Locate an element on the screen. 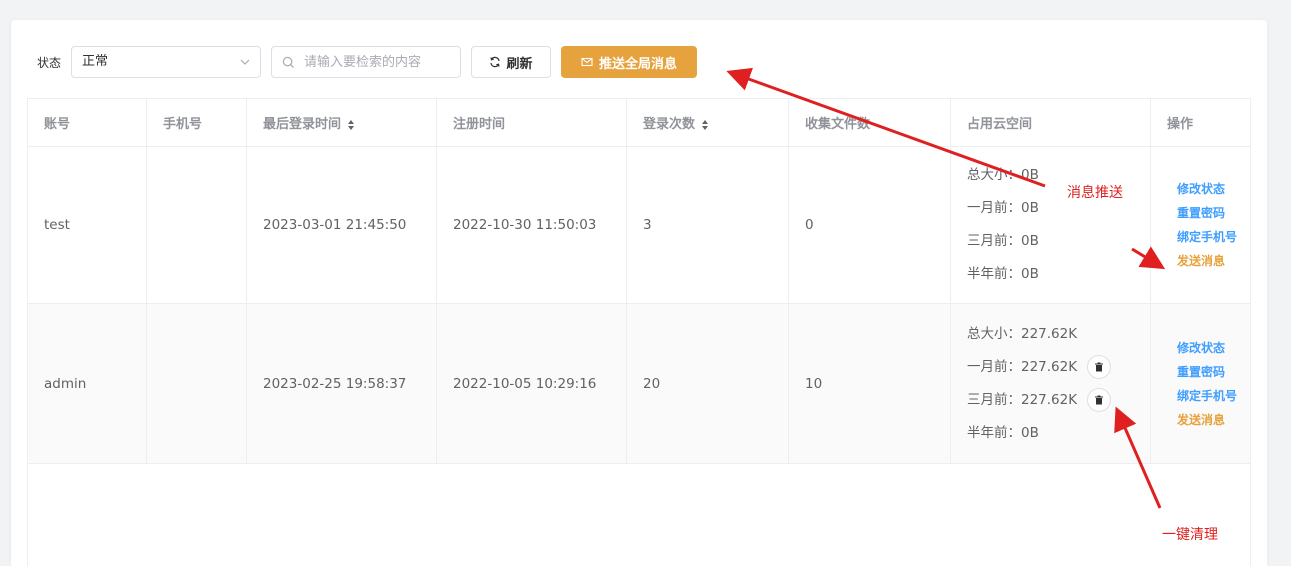 This screenshot has height=566, width=1291. header-account: 账号 is located at coordinates (87, 122).